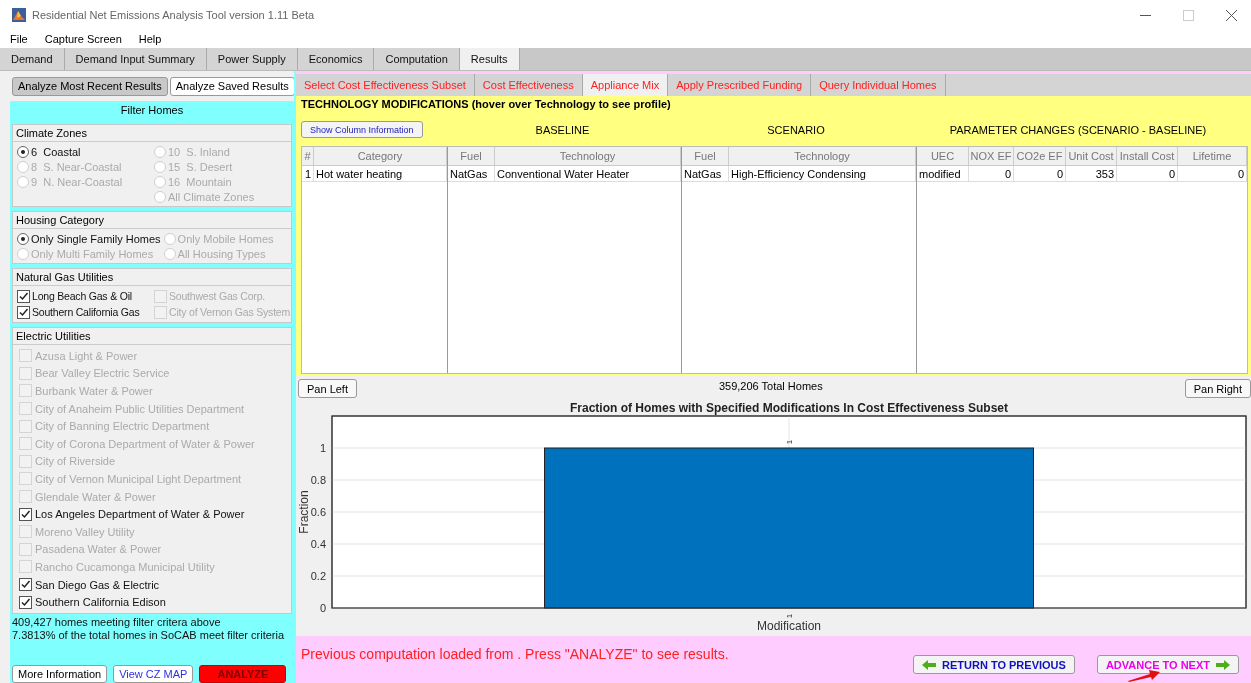 The width and height of the screenshot is (1251, 683). I want to click on column-header: Lifetime, so click(1212, 156).